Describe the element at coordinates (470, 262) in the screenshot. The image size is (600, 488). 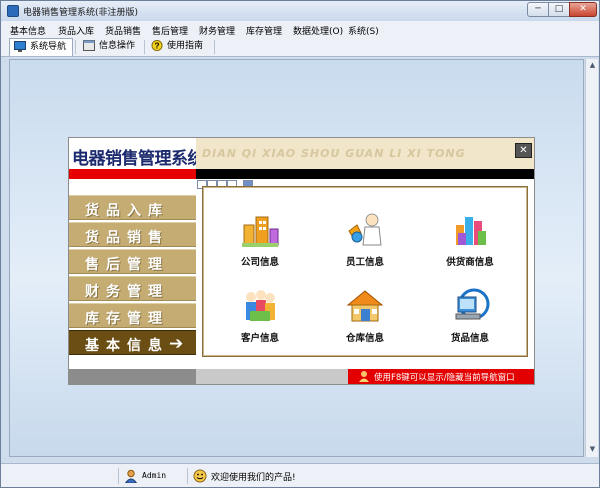
I see `item-label: 供货商信息` at that location.